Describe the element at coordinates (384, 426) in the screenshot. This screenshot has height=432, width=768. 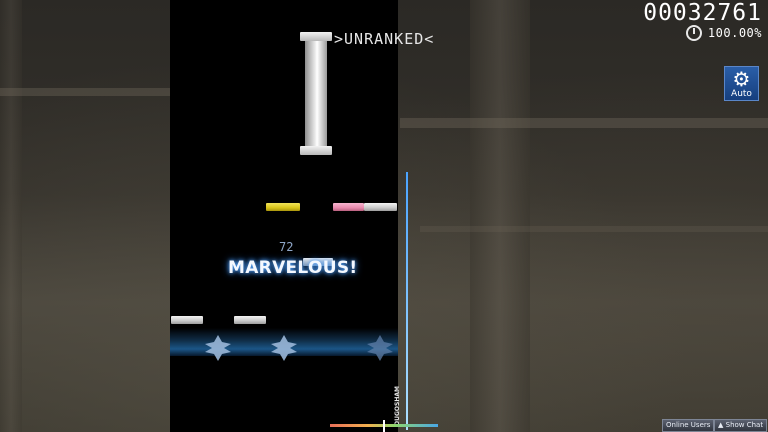
I see `song-progress-marker` at that location.